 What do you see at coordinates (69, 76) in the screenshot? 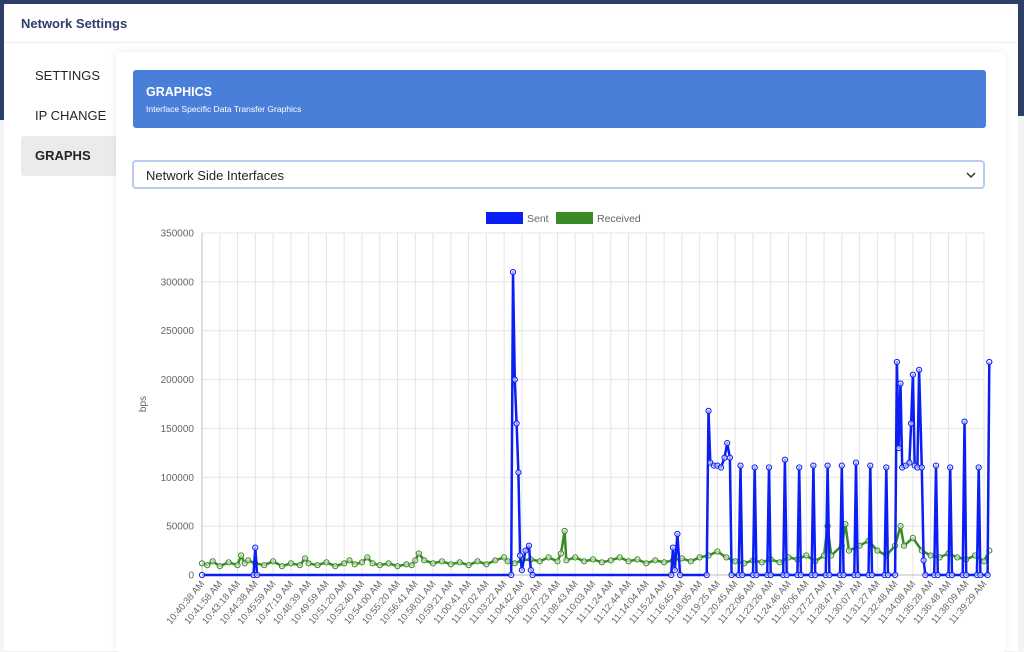
I see `sidebar-item-settings: SETTINGS` at bounding box center [69, 76].